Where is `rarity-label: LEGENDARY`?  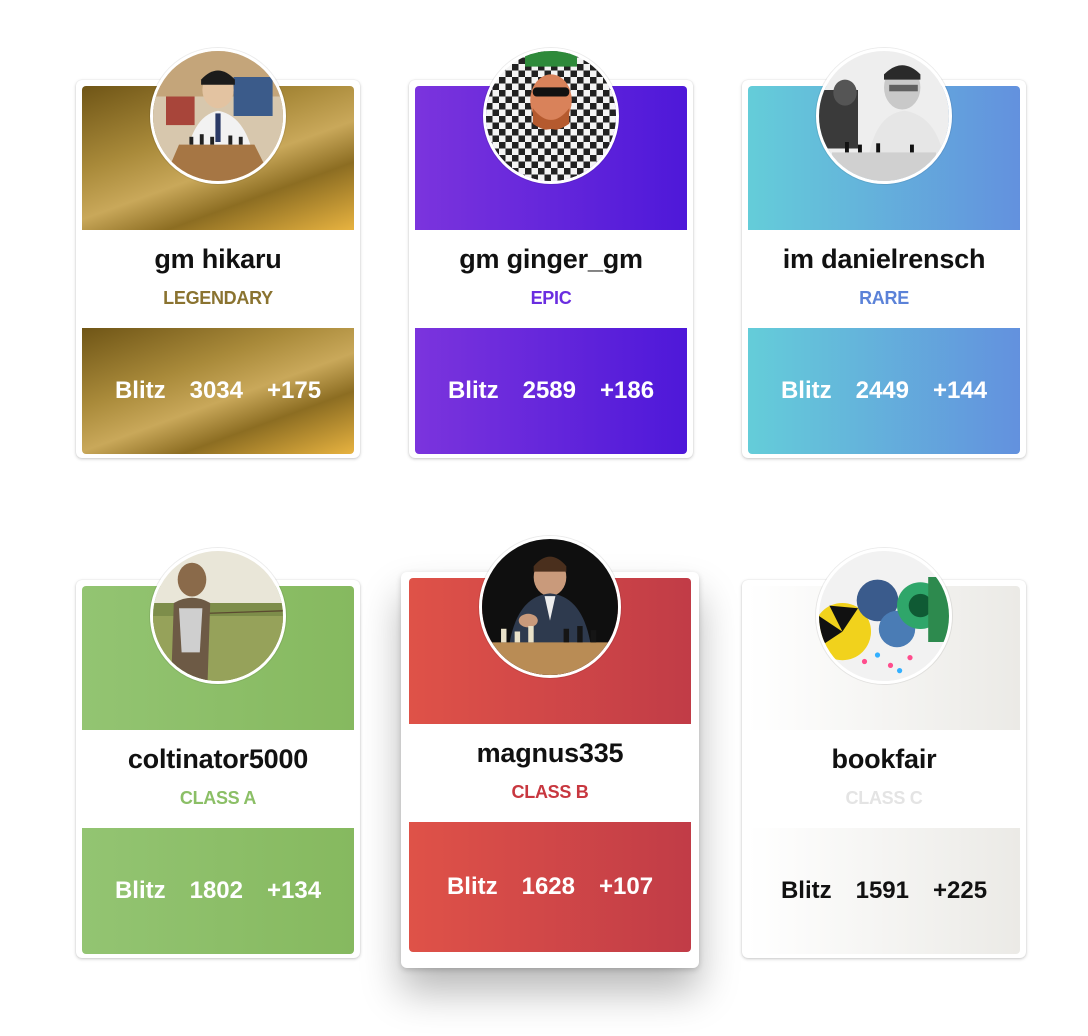
rarity-label: LEGENDARY is located at coordinates (218, 298).